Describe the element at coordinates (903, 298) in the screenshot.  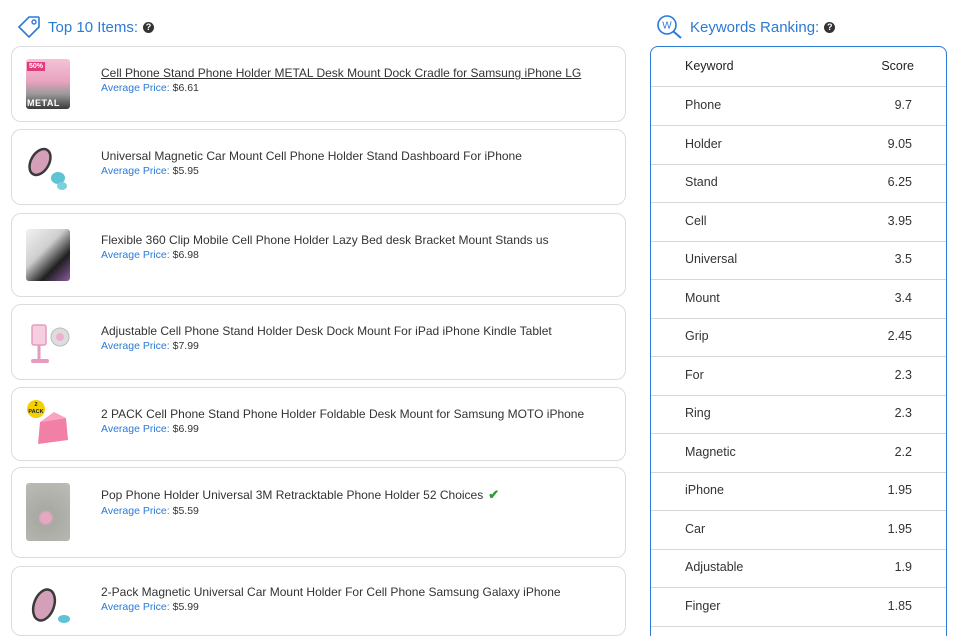
I see `score-cell: 3.4` at that location.